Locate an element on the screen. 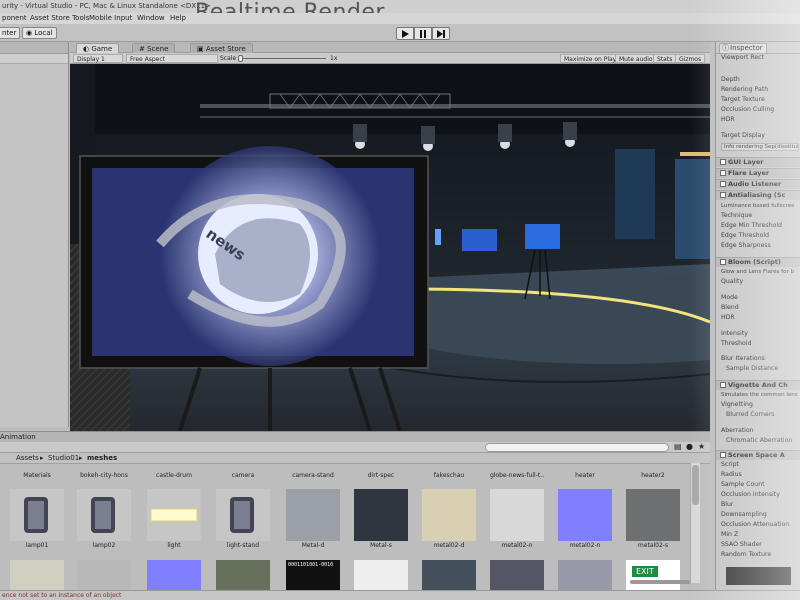 The image size is (800, 600). stats-toggle: Stats is located at coordinates (665, 58).